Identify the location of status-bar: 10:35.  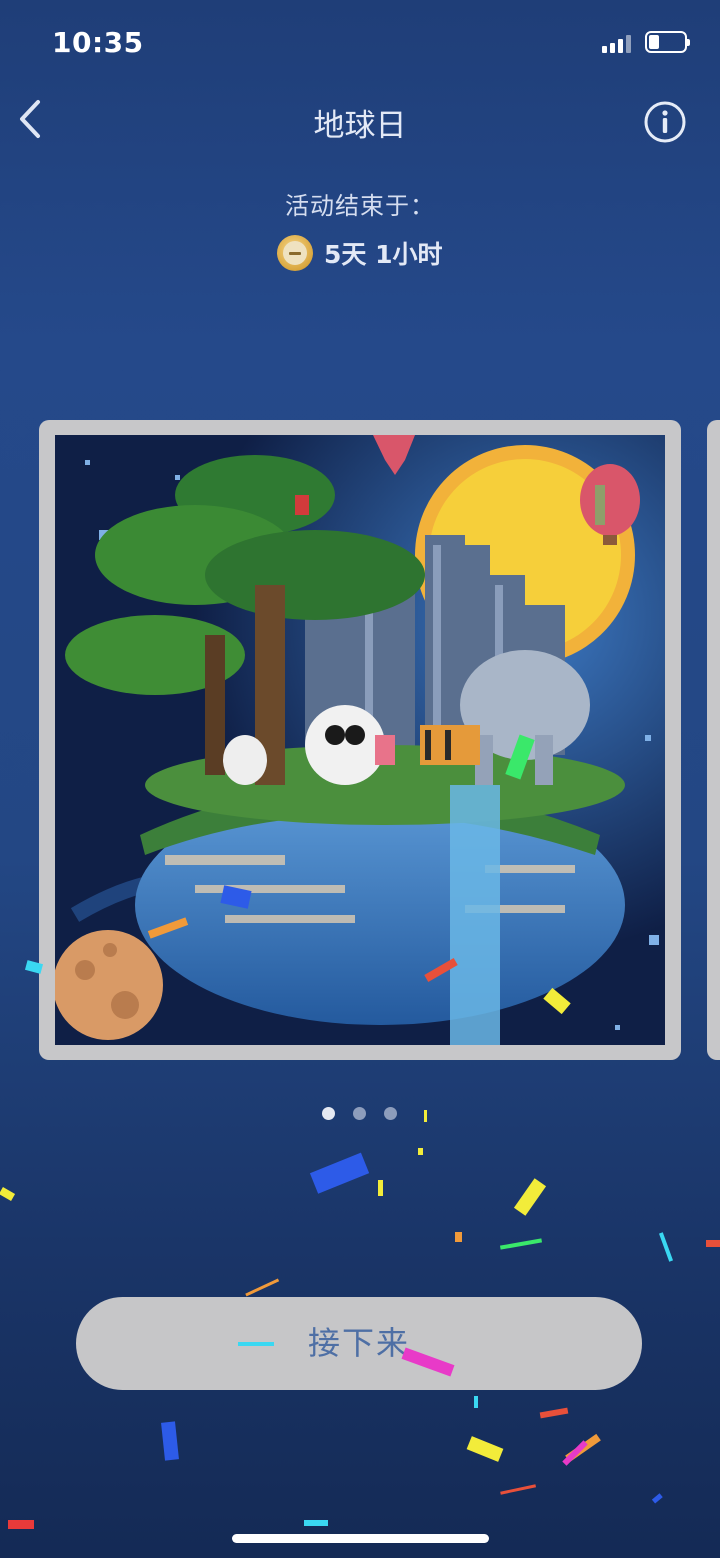
(360, 43).